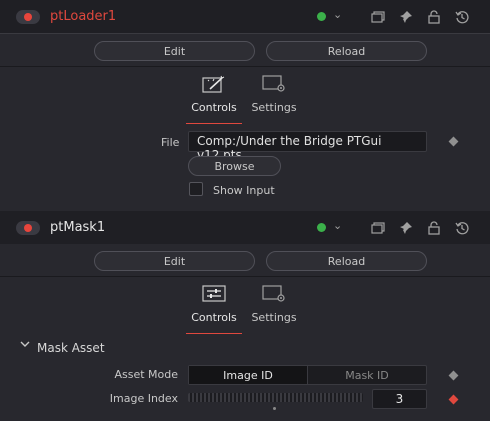 Image resolution: width=490 pixels, height=421 pixels. Describe the element at coordinates (307, 146) in the screenshot. I see `file-path-field: Comp:/Under the Bridge PTGui v12.pts` at that location.